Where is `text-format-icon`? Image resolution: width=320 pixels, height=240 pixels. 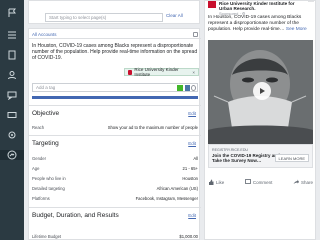 text-format-icon is located at coordinates (180, 88).